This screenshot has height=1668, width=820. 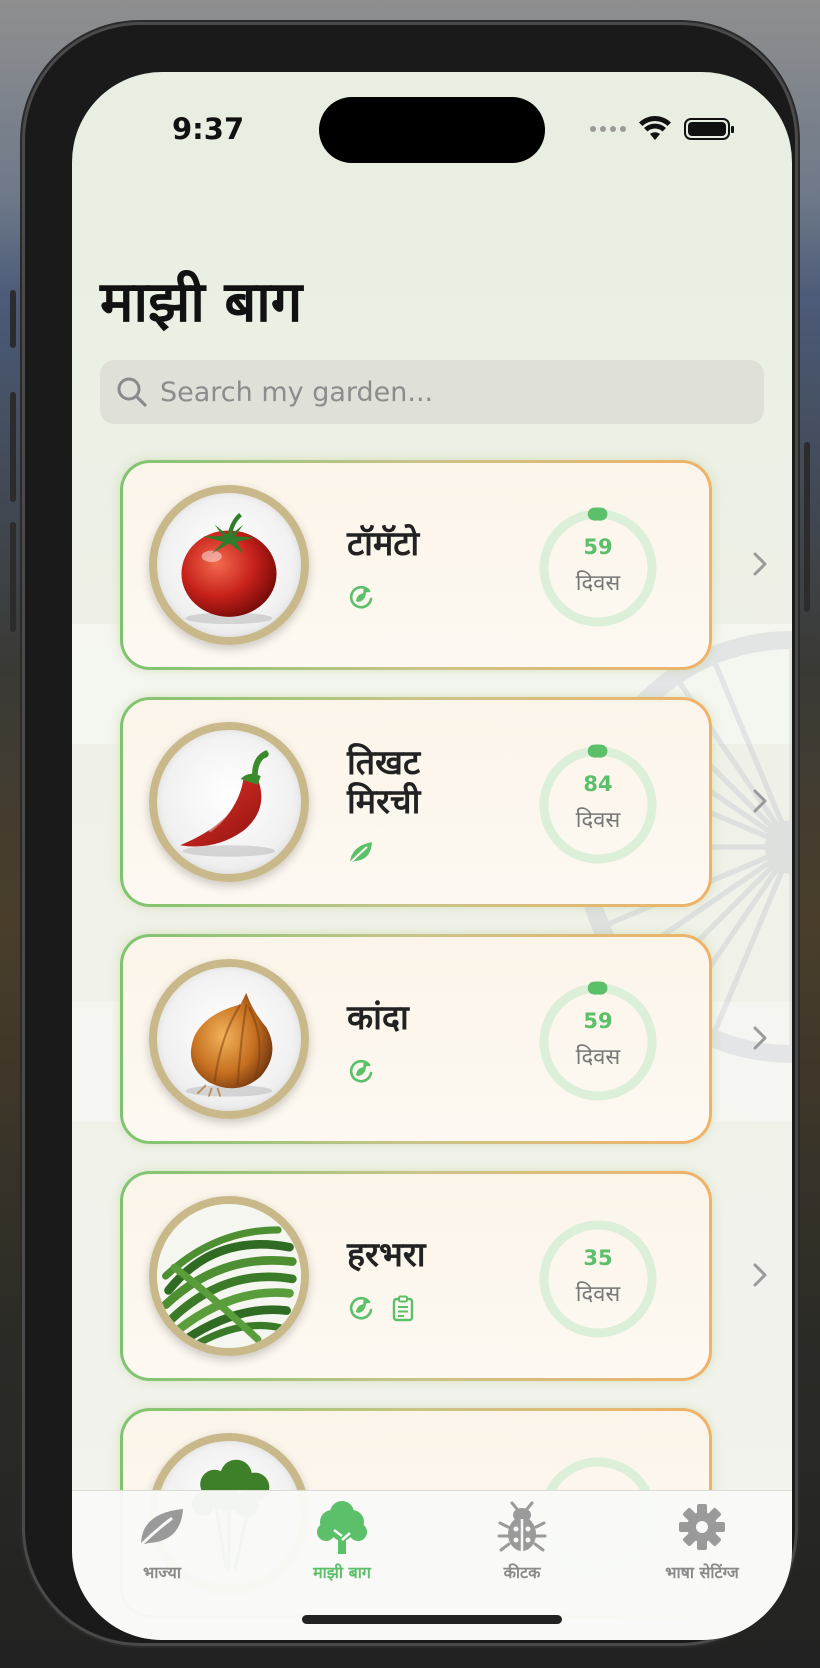 I want to click on tab-label: कीटक, so click(x=522, y=1572).